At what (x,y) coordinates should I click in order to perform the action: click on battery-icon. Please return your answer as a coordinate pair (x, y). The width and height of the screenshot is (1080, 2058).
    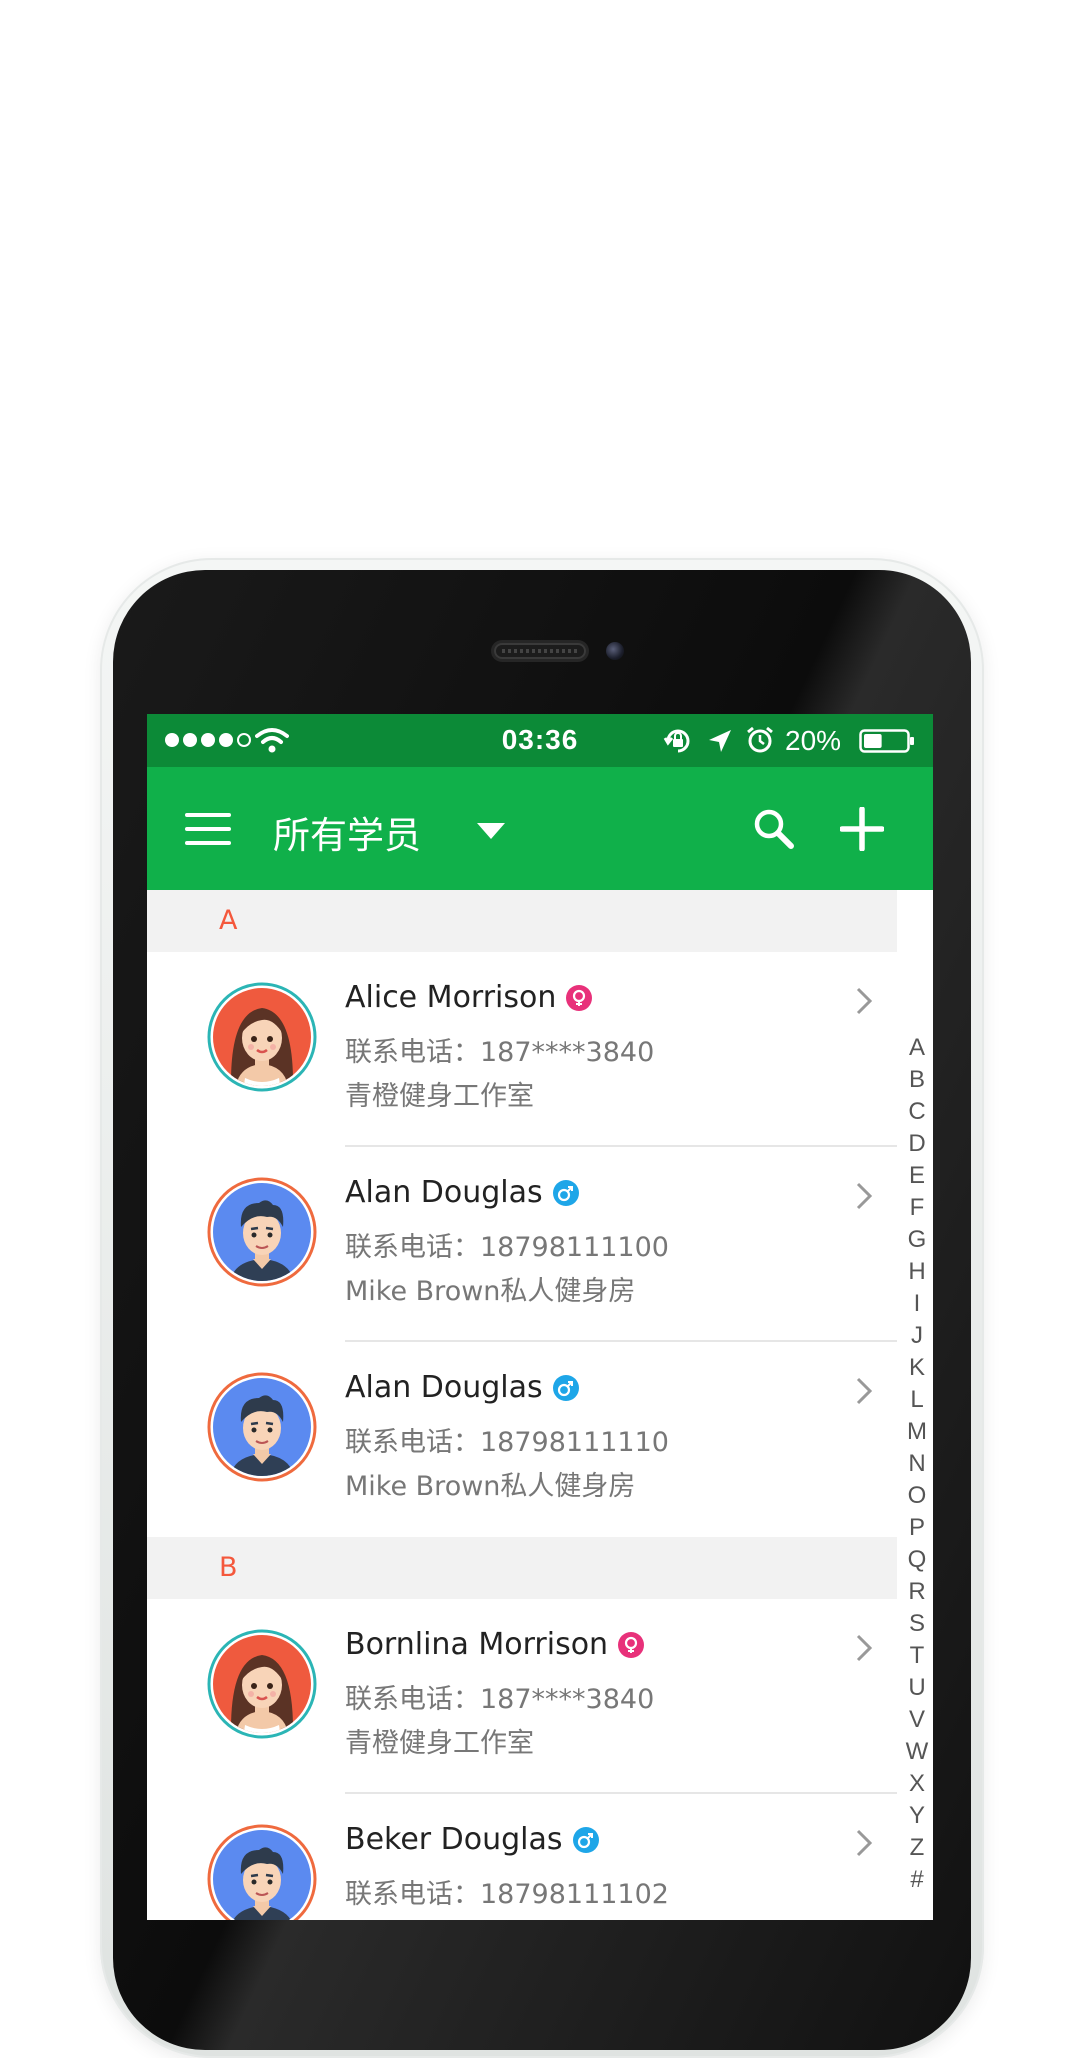
    Looking at the image, I should click on (886, 741).